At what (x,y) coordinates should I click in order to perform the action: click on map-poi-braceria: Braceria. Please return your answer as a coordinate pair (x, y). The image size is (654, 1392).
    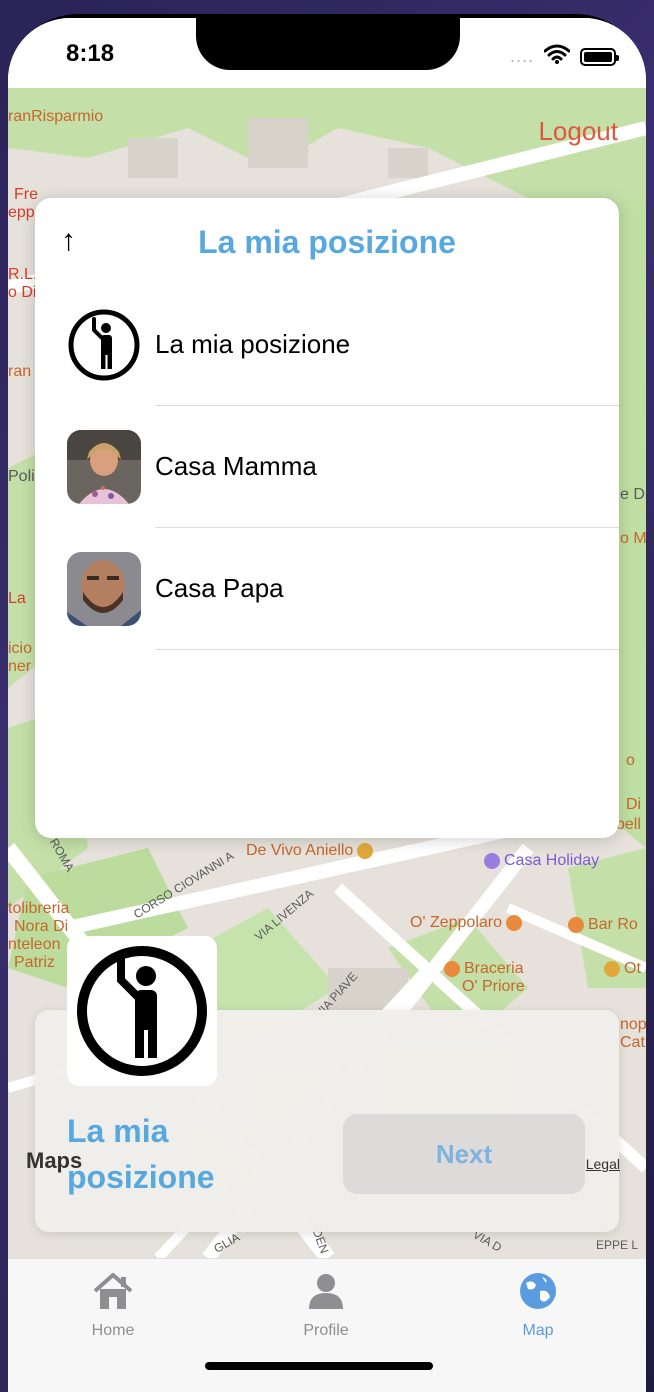
    Looking at the image, I should click on (482, 969).